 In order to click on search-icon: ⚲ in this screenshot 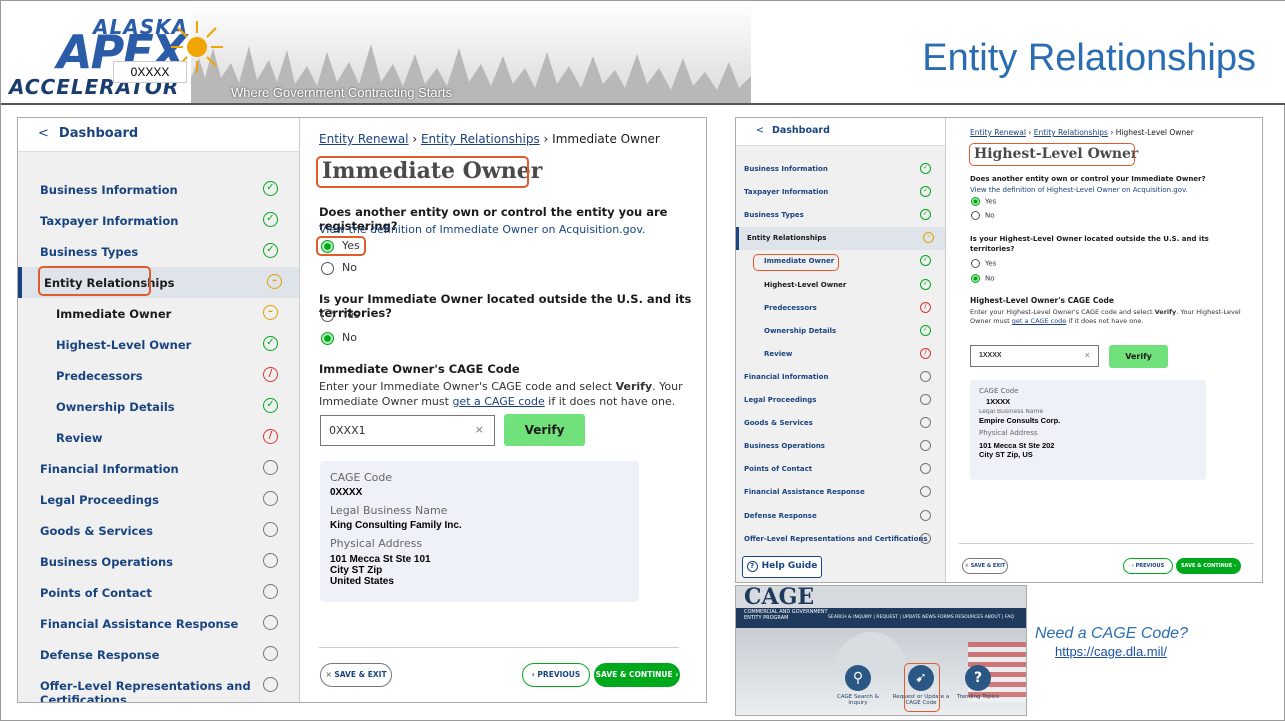, I will do `click(858, 678)`.